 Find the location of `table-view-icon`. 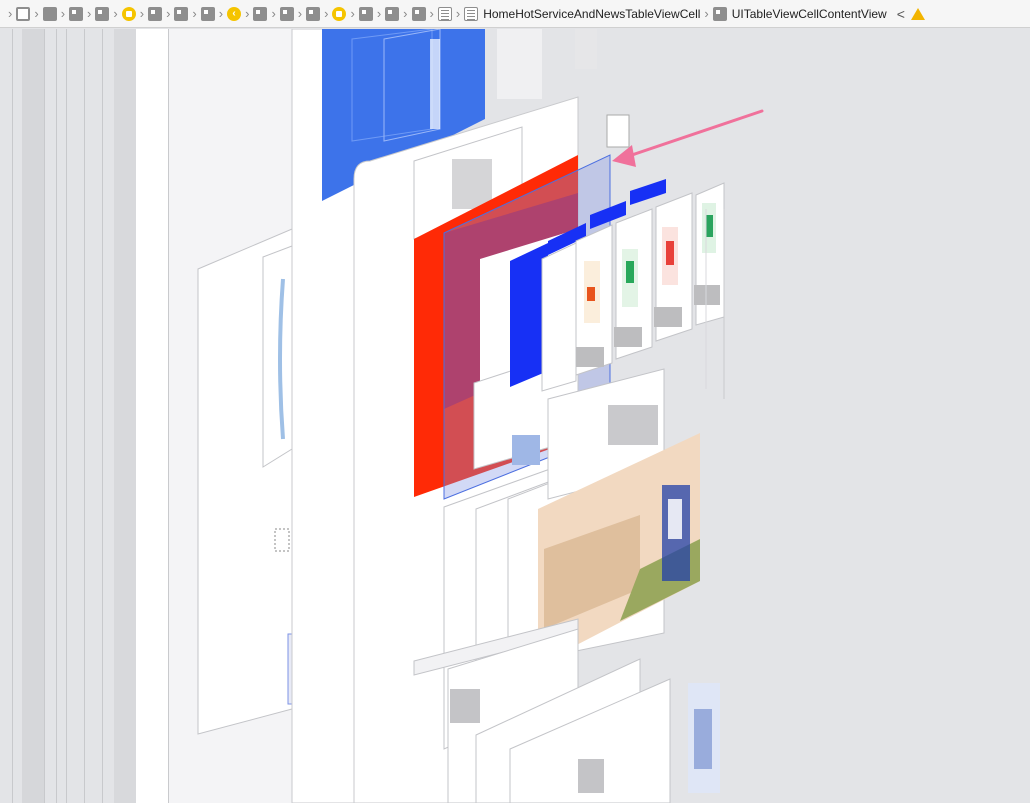

table-view-icon is located at coordinates (444, 13).